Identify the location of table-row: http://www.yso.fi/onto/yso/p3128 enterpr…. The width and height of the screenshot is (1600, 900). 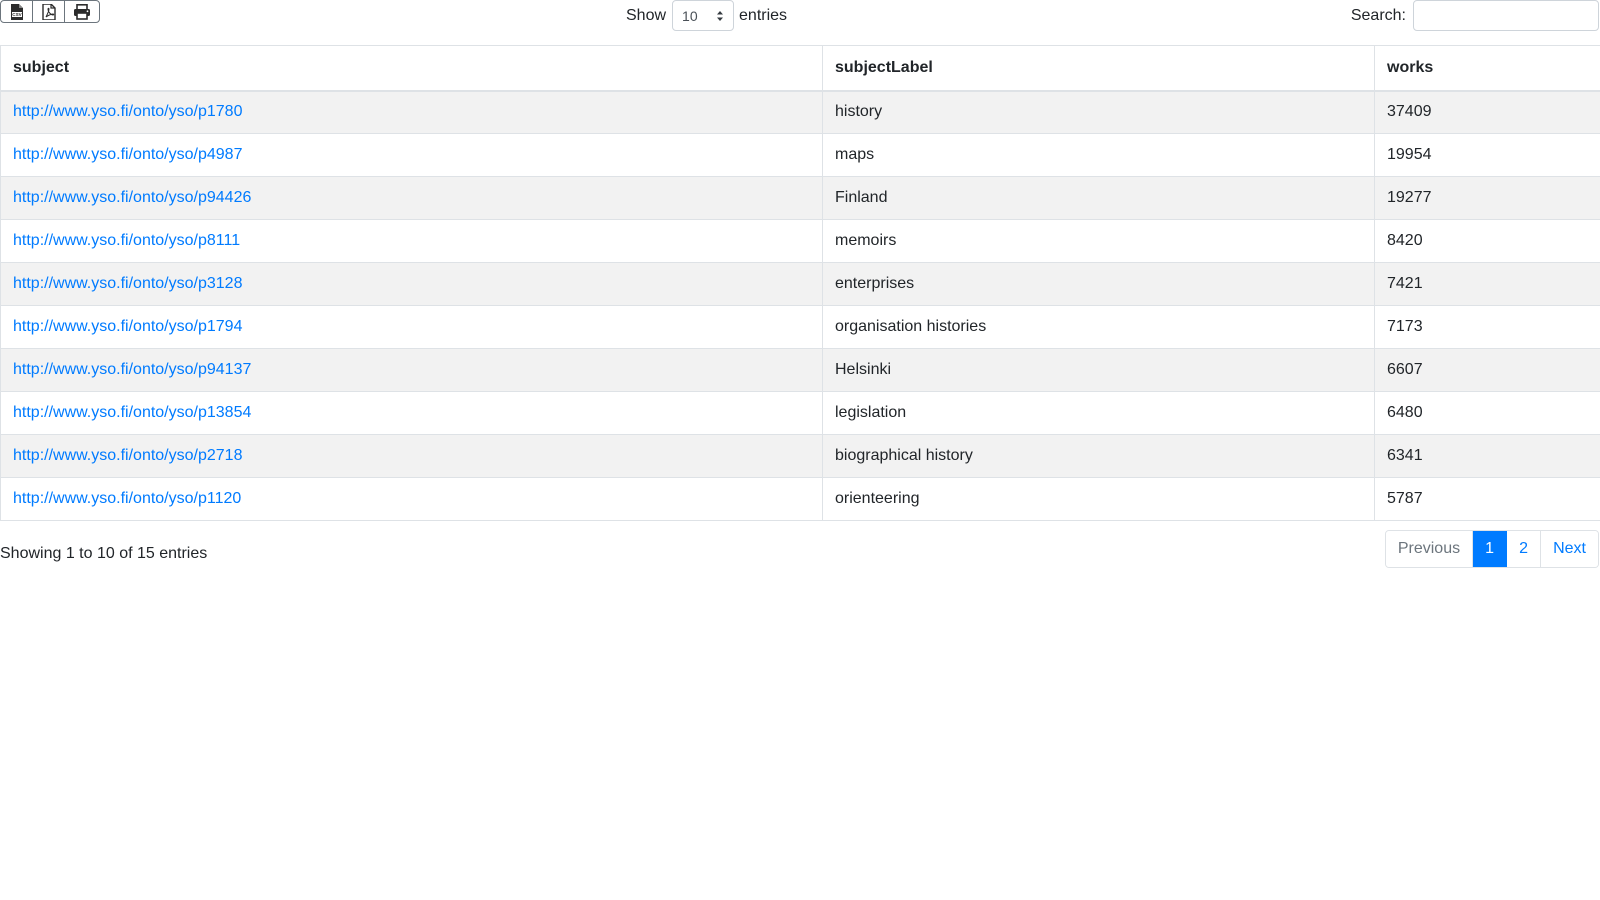
(800, 284).